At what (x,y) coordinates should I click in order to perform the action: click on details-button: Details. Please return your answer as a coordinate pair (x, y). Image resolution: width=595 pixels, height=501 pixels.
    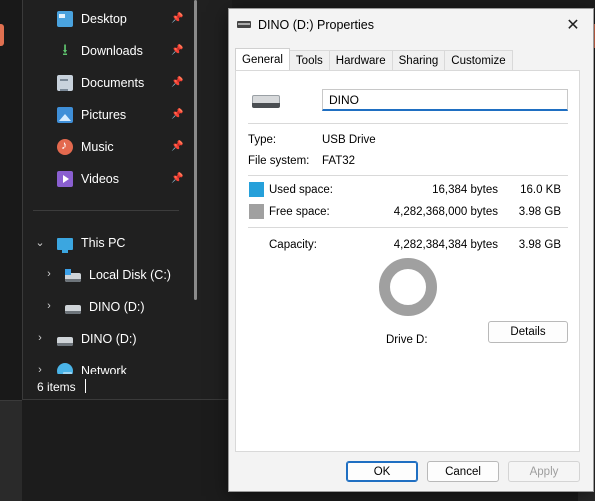
    Looking at the image, I should click on (528, 332).